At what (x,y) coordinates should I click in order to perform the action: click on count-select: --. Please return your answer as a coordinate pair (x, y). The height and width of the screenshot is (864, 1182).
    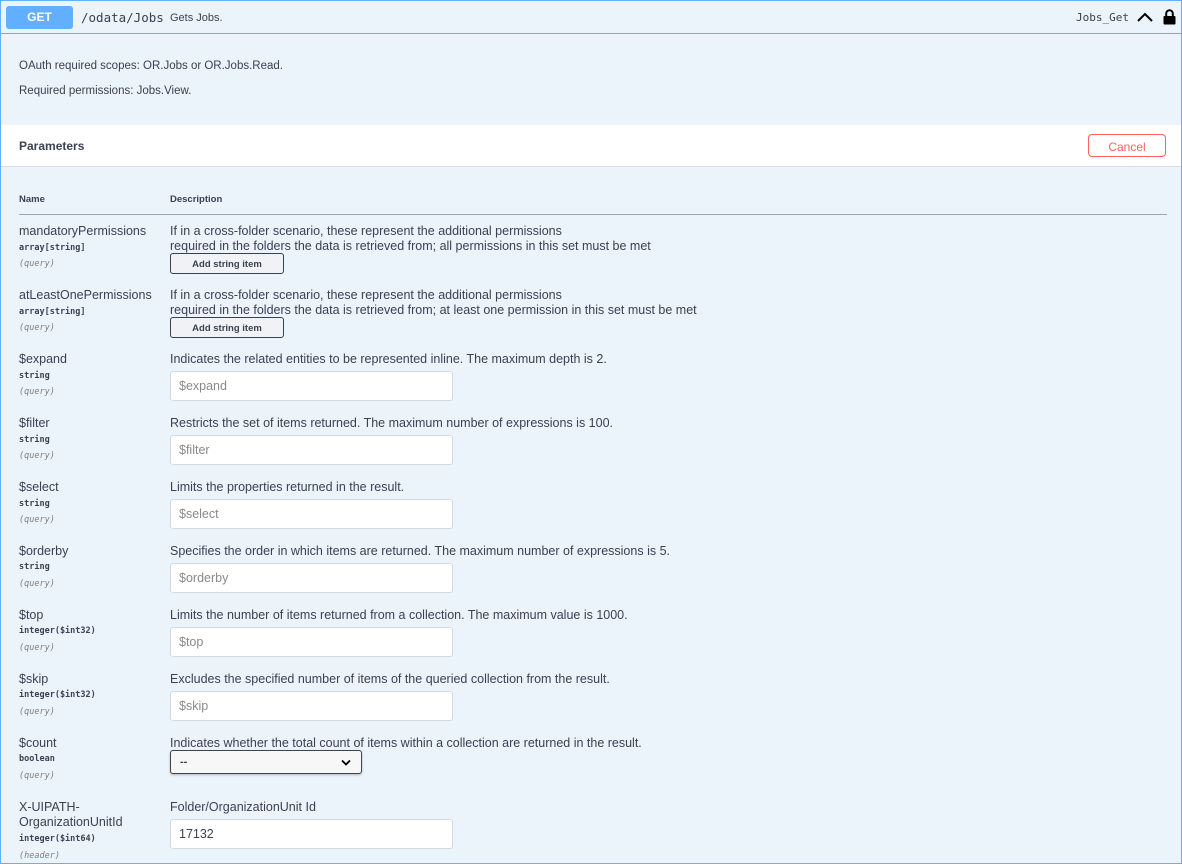
    Looking at the image, I should click on (266, 762).